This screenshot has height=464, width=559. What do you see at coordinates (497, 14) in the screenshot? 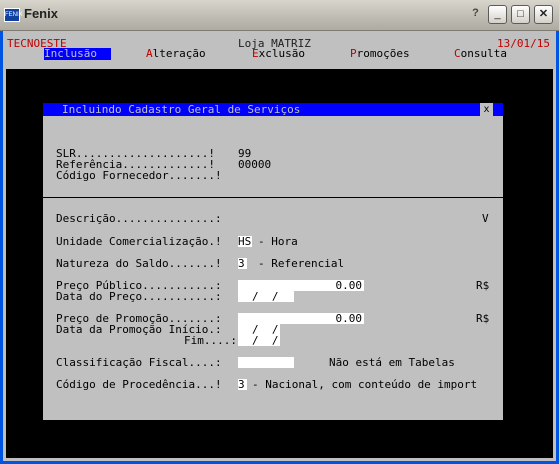
I see `minimize-button: _` at bounding box center [497, 14].